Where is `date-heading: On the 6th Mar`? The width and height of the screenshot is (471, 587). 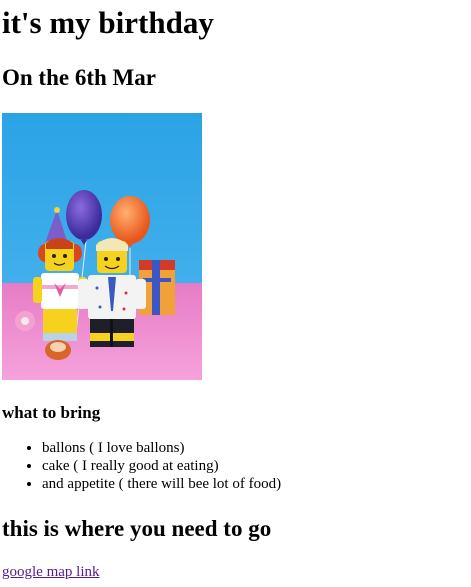
date-heading: On the 6th Mar is located at coordinates (79, 77).